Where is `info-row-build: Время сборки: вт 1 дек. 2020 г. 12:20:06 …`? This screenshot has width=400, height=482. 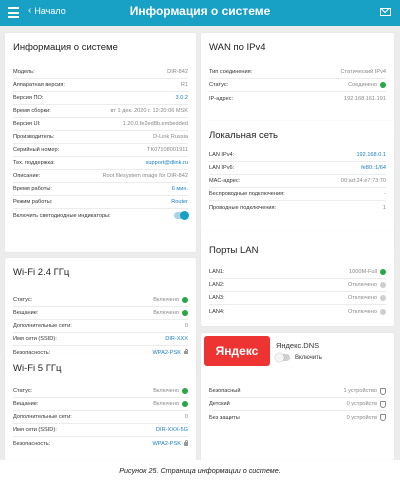
info-row-build: Время сборки: вт 1 дек. 2020 г. 12:20:06 … is located at coordinates (100, 111).